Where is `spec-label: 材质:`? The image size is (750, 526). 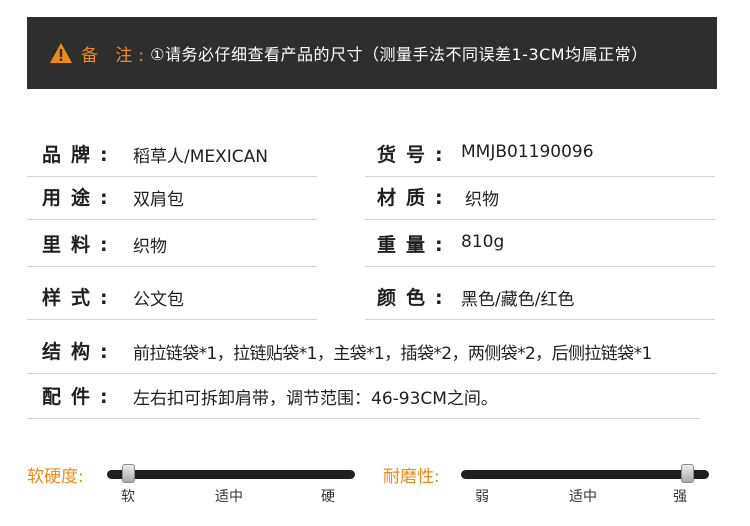
spec-label: 材质: is located at coordinates (410, 198).